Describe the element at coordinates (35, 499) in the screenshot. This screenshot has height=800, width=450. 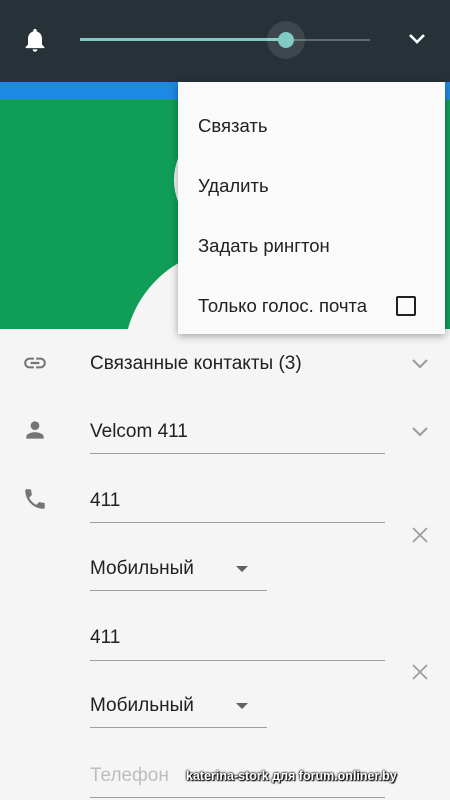
I see `phone-icon` at that location.